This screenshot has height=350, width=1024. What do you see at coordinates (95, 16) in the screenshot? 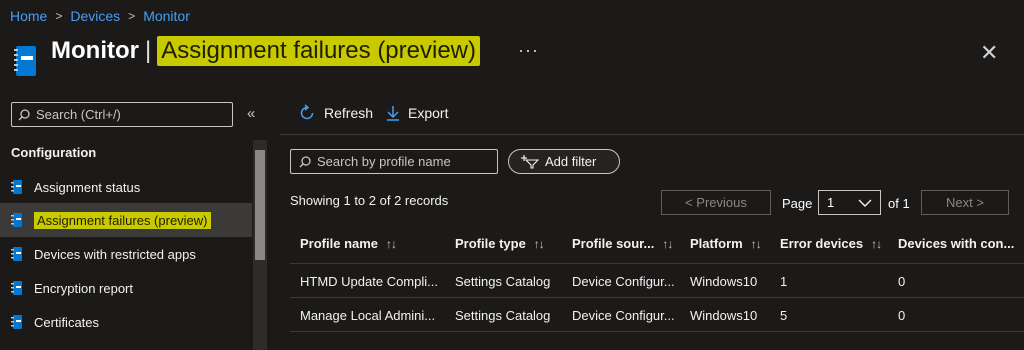
I see `breadcrumb-devices: Devices` at bounding box center [95, 16].